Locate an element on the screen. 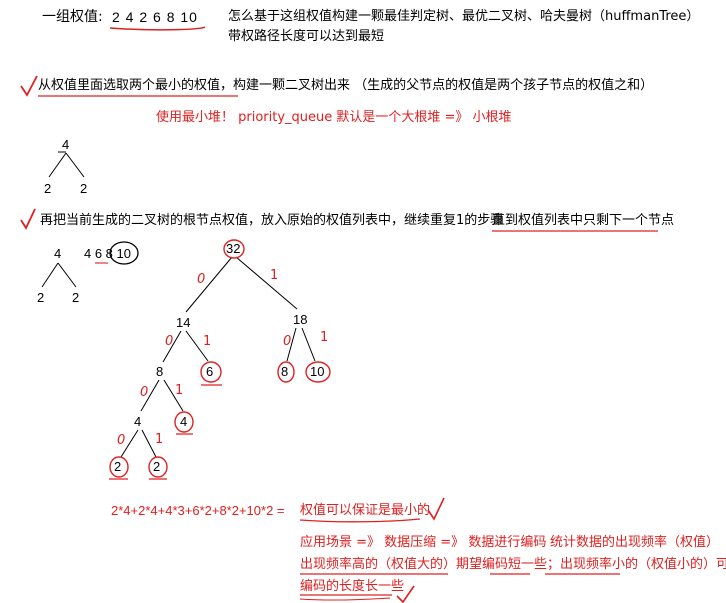  check-icon-application is located at coordinates (405, 594).